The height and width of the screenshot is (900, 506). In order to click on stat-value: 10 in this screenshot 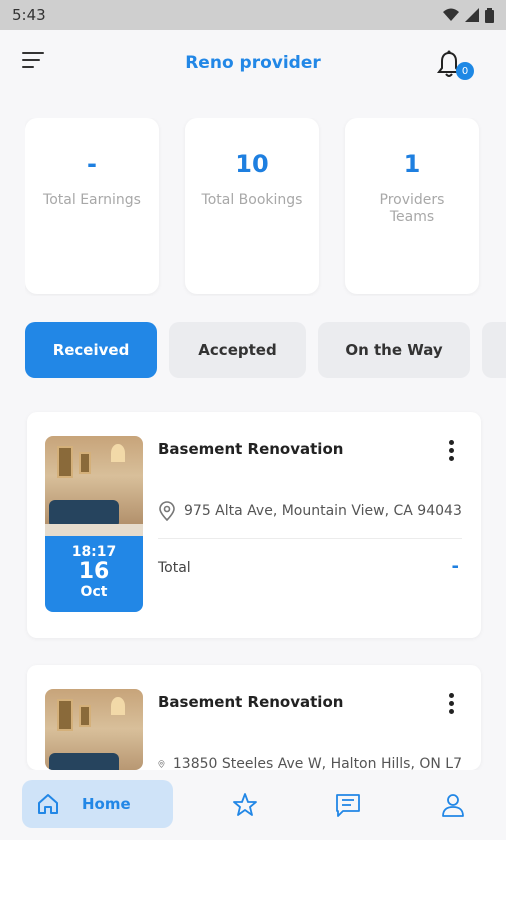, I will do `click(252, 164)`.